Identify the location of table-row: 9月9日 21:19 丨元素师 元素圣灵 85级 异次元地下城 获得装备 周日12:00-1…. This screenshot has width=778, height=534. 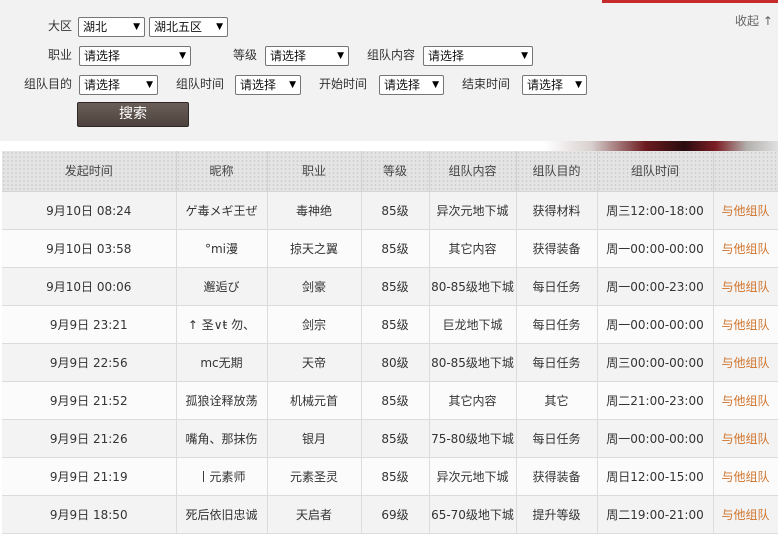
(390, 476).